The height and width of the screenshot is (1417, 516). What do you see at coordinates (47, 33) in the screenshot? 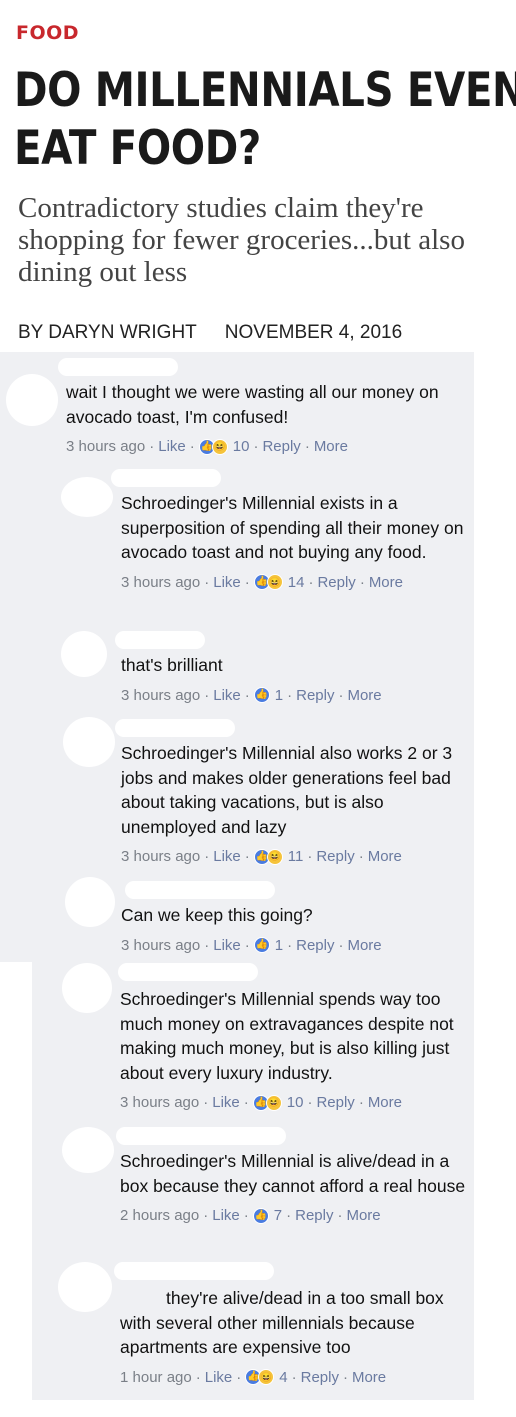
I see `article-category: FOOD` at bounding box center [47, 33].